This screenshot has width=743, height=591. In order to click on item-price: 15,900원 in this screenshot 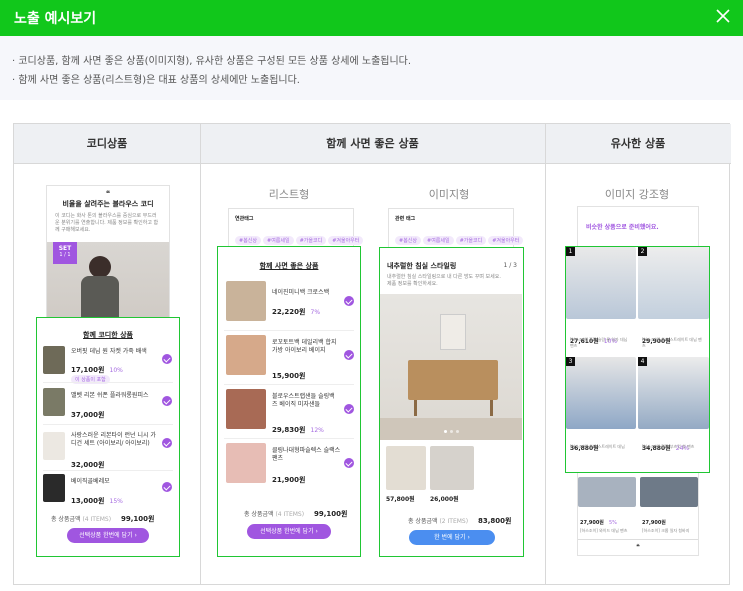, I will do `click(289, 376)`.